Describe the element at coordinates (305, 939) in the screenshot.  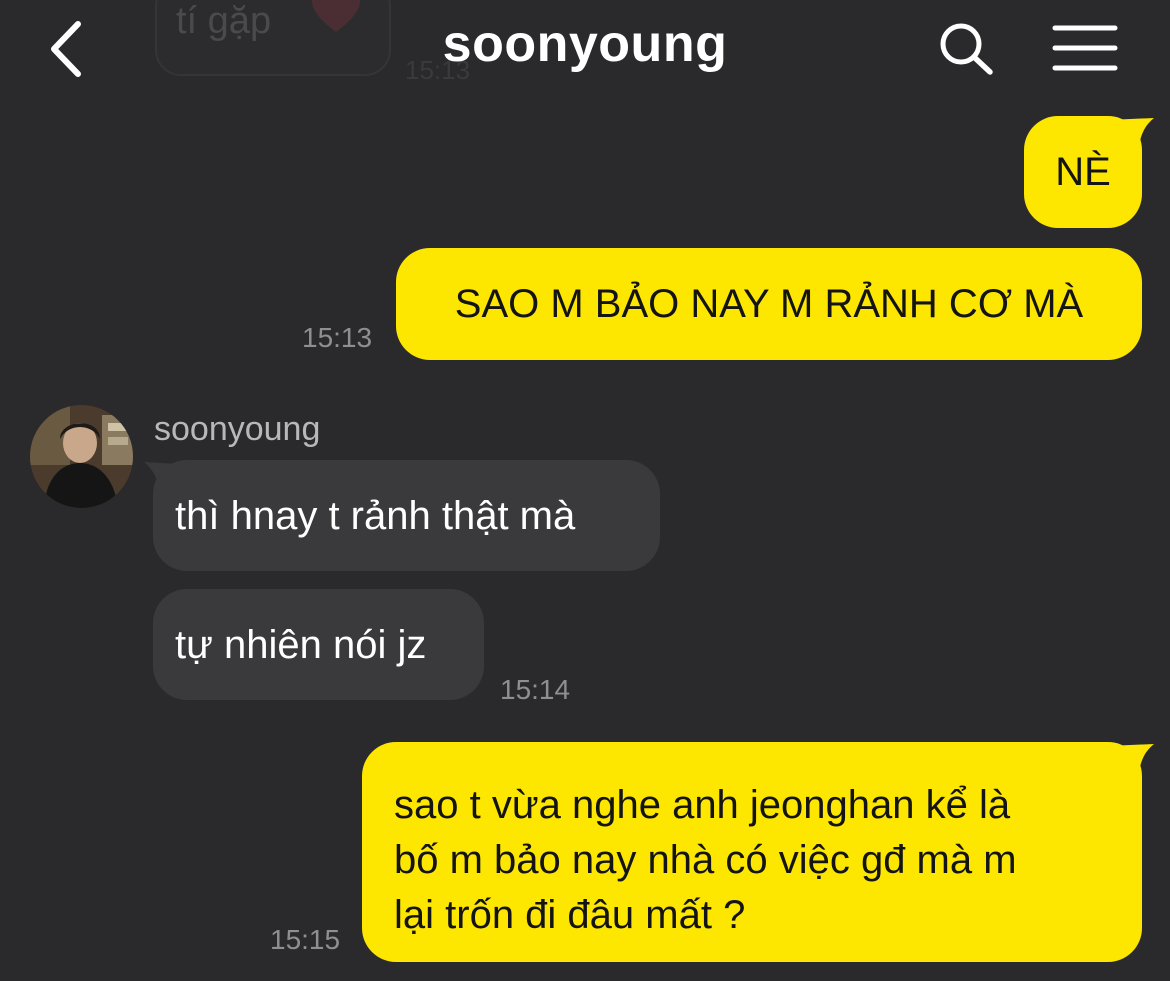
I see `message-timestamp: 15:15` at that location.